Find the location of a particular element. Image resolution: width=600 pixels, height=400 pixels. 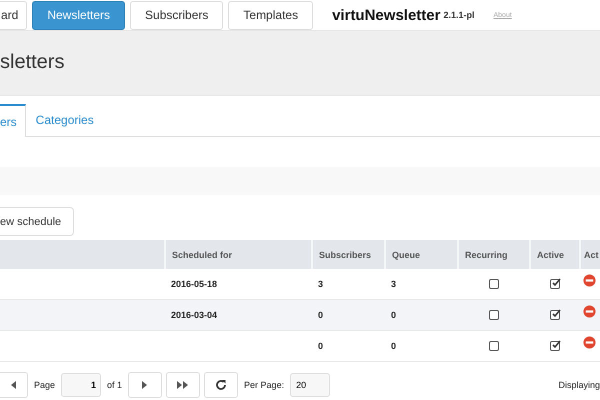

left-triangle-icon is located at coordinates (13, 385).